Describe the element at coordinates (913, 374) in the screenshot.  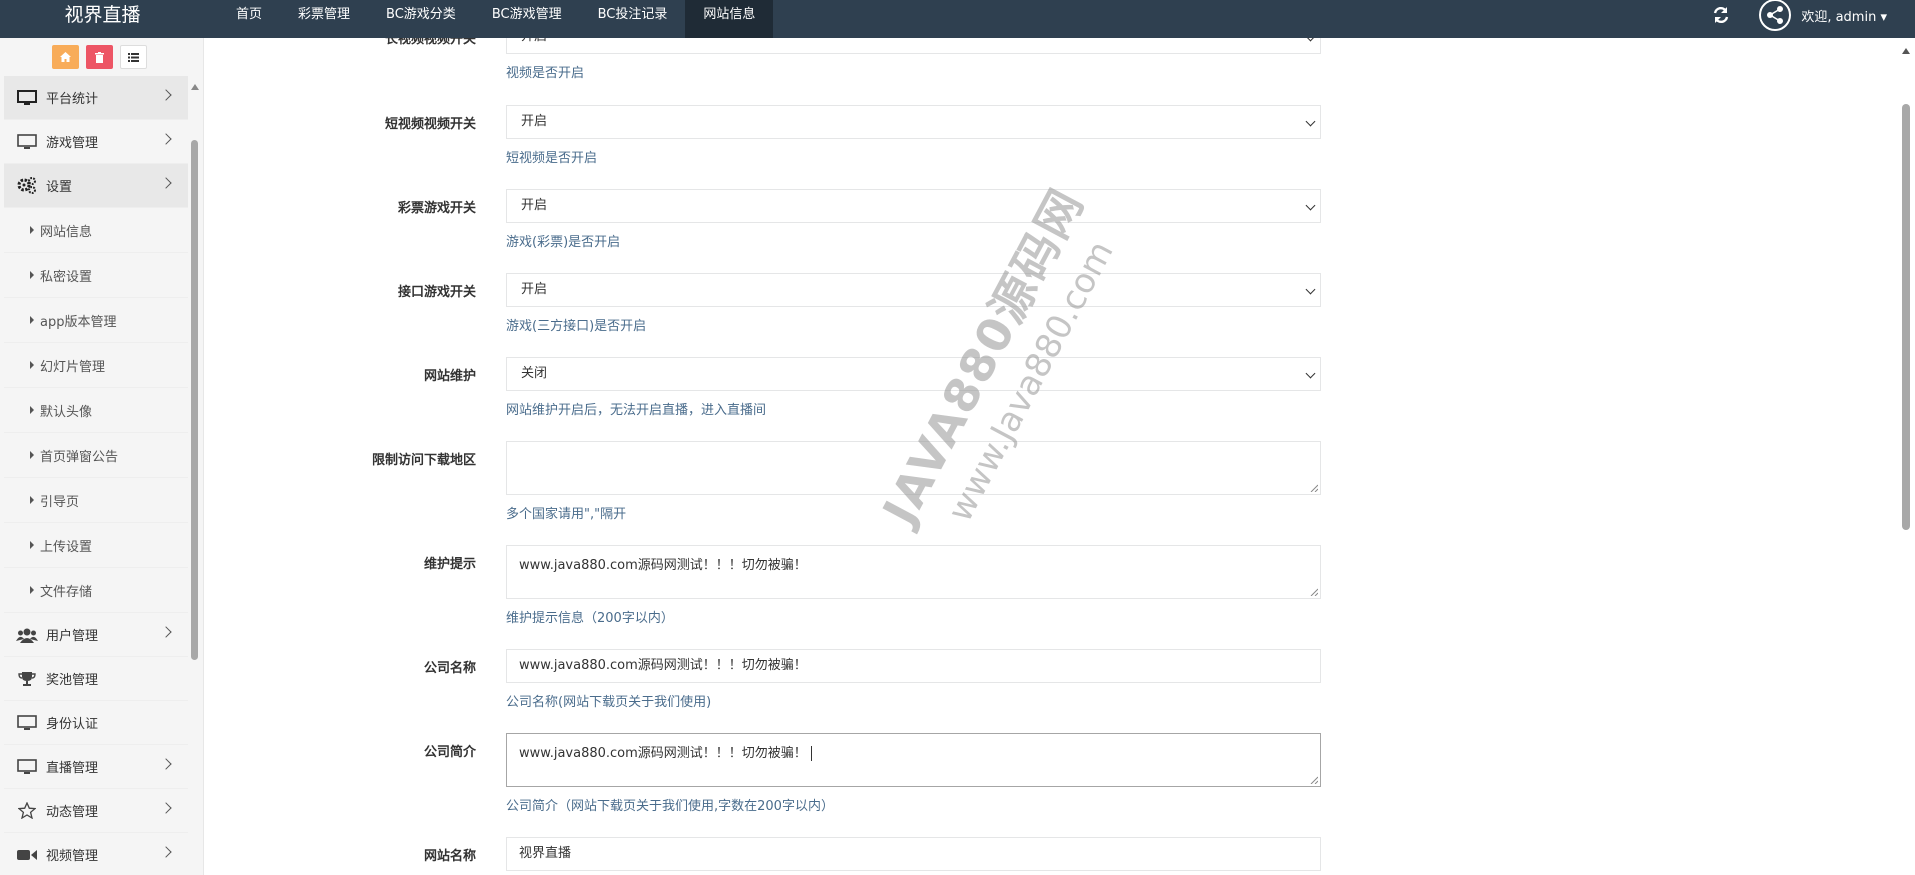
I see `maintenance-switch-select: 关闭` at that location.